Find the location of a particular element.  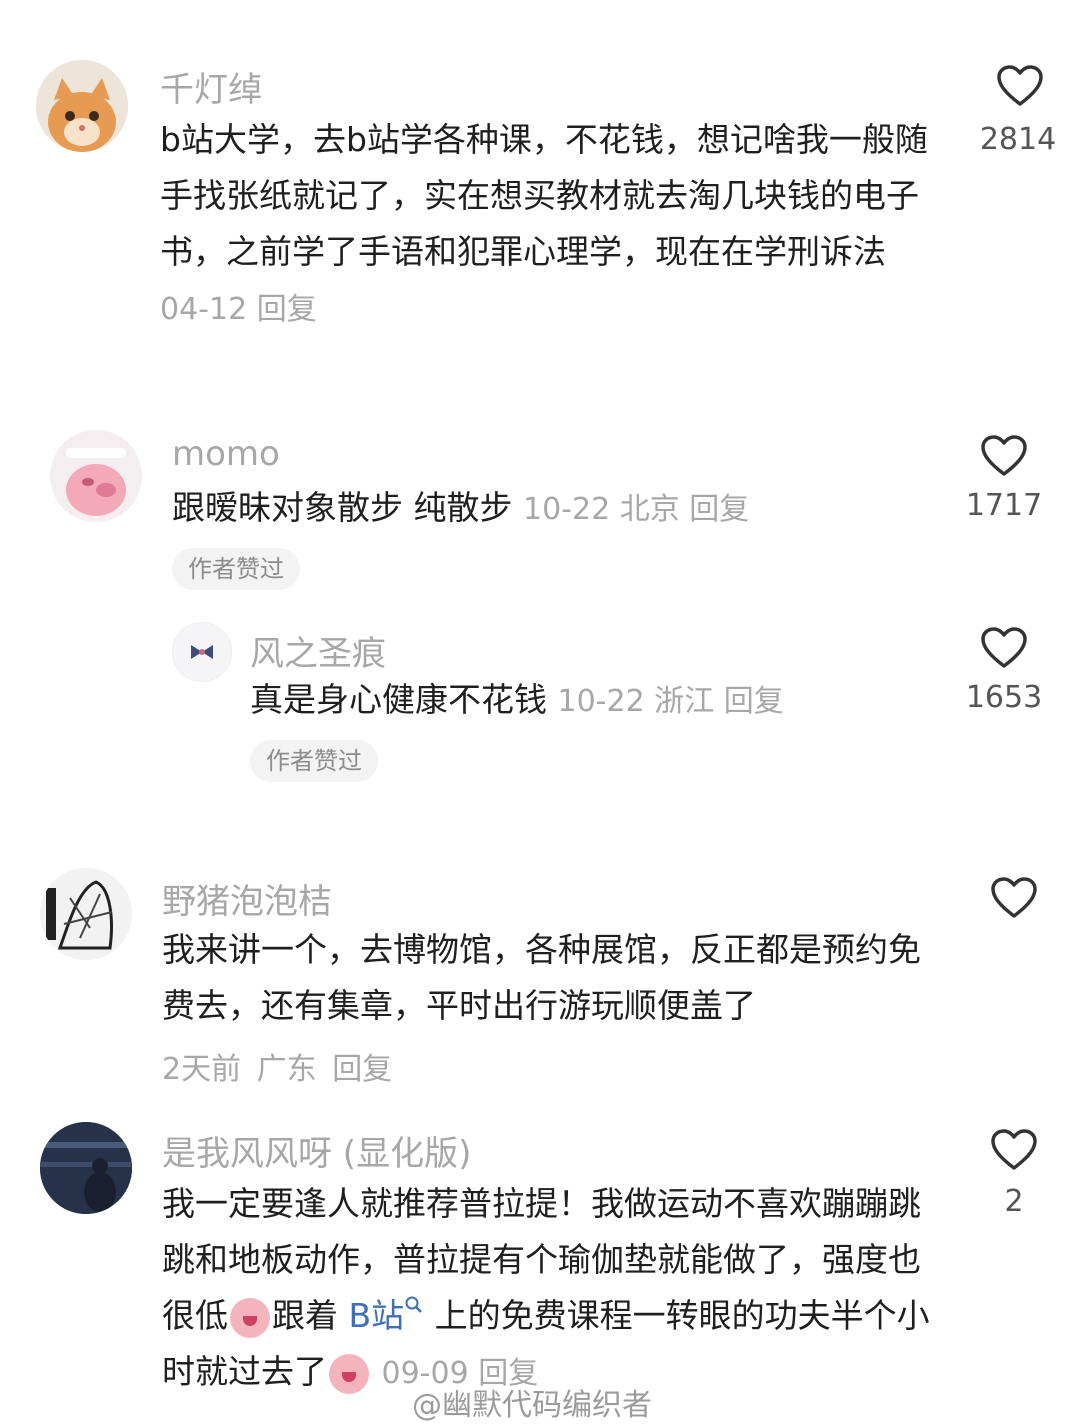

bow-avatar-image is located at coordinates (202, 652).